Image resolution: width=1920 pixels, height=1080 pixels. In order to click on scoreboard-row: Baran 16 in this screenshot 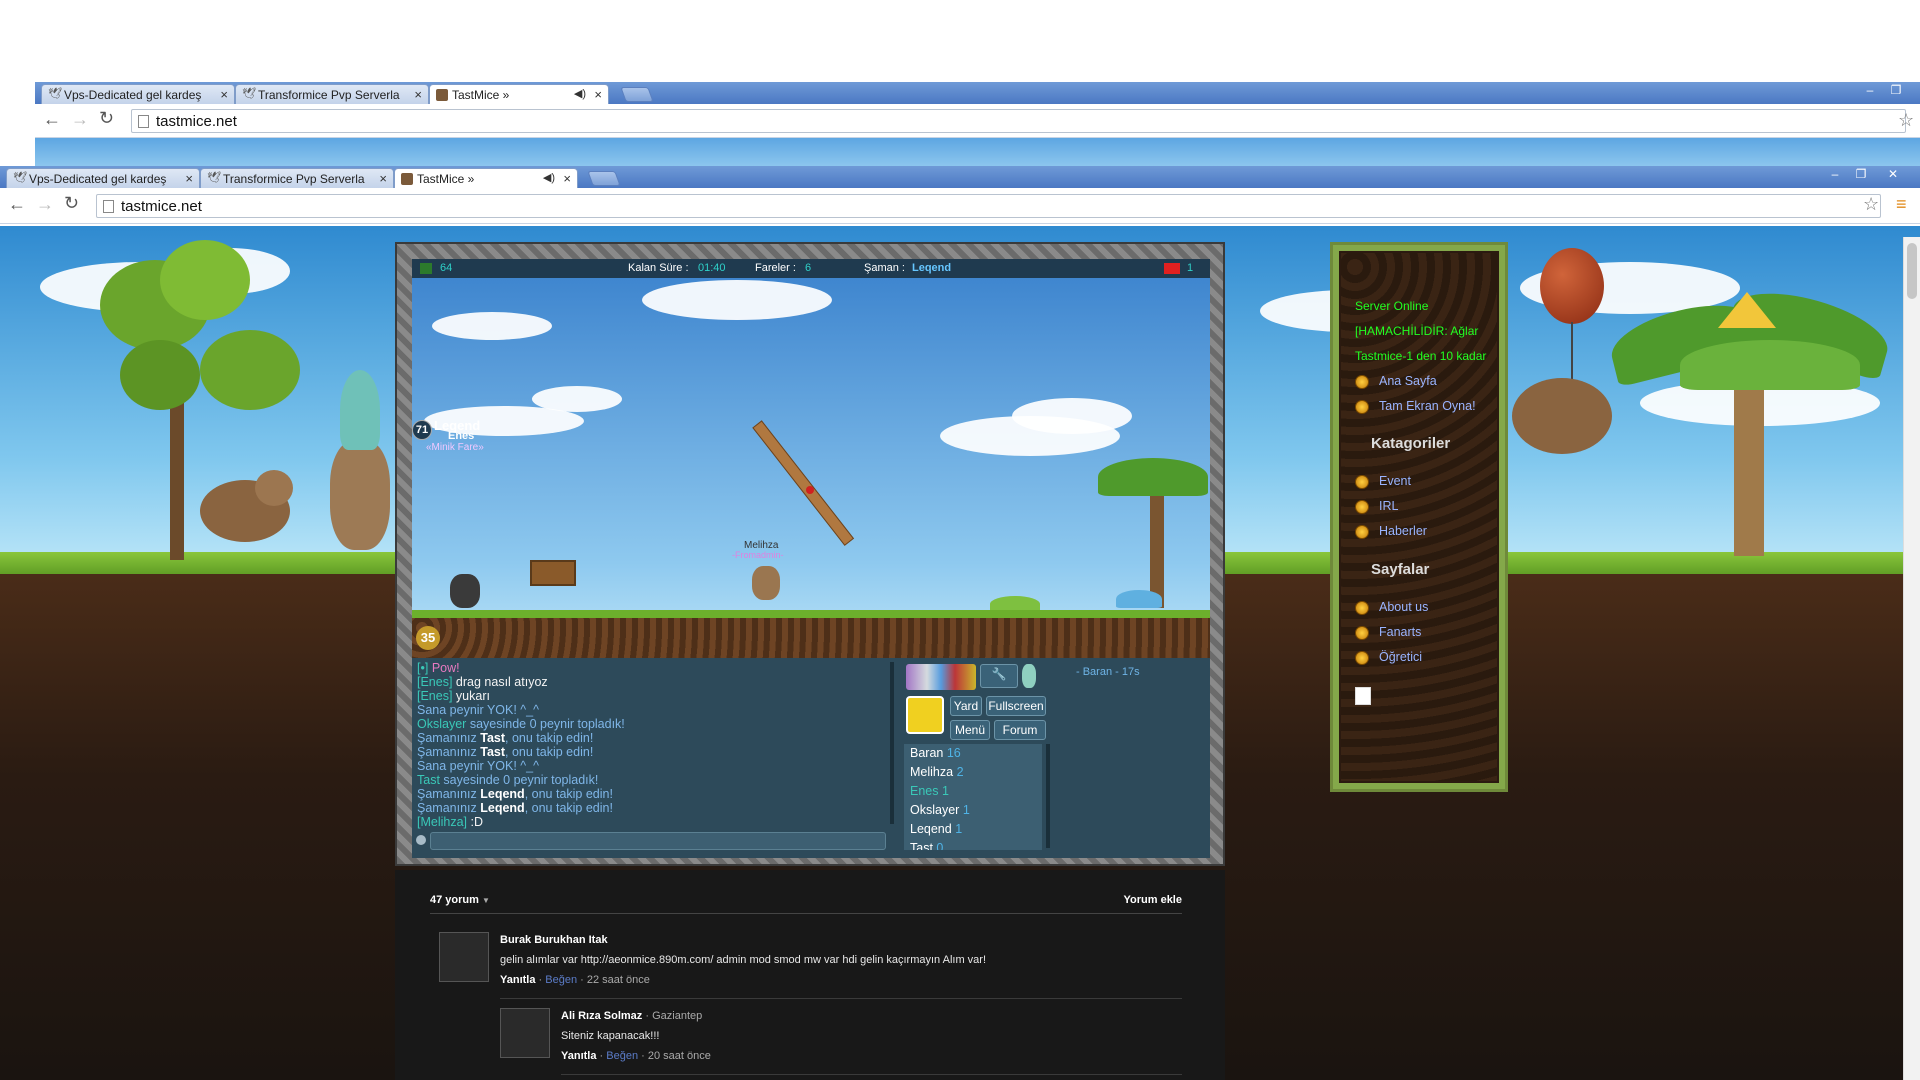, I will do `click(976, 753)`.